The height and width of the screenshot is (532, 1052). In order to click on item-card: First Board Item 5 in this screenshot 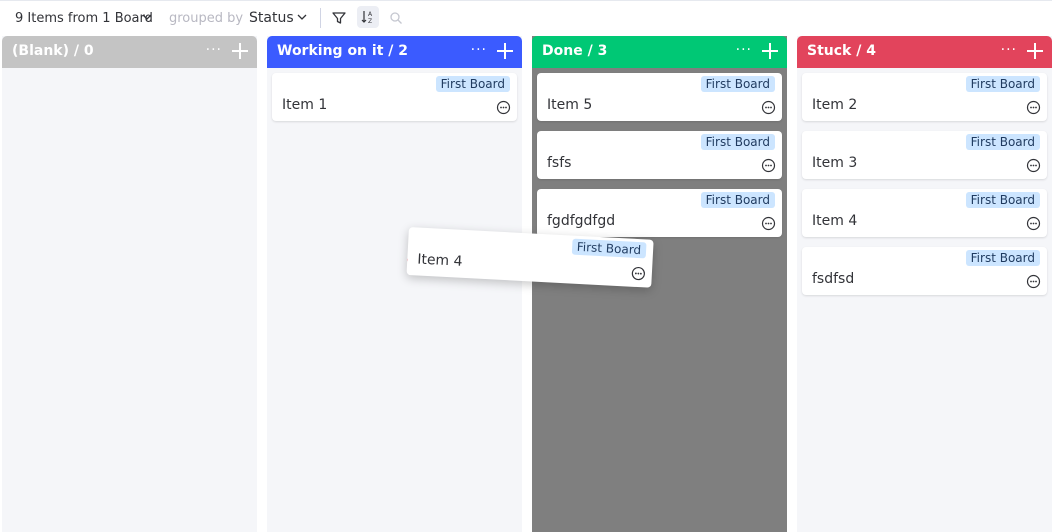, I will do `click(659, 97)`.